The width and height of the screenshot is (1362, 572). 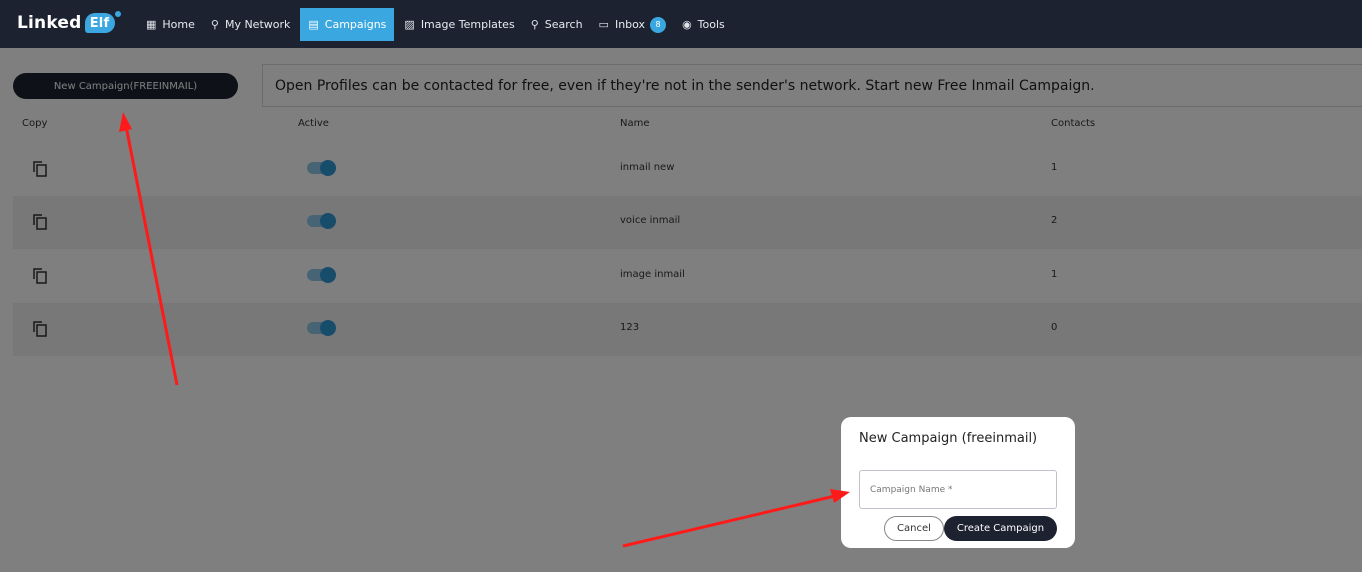 I want to click on nav-item-label: Home, so click(x=178, y=24).